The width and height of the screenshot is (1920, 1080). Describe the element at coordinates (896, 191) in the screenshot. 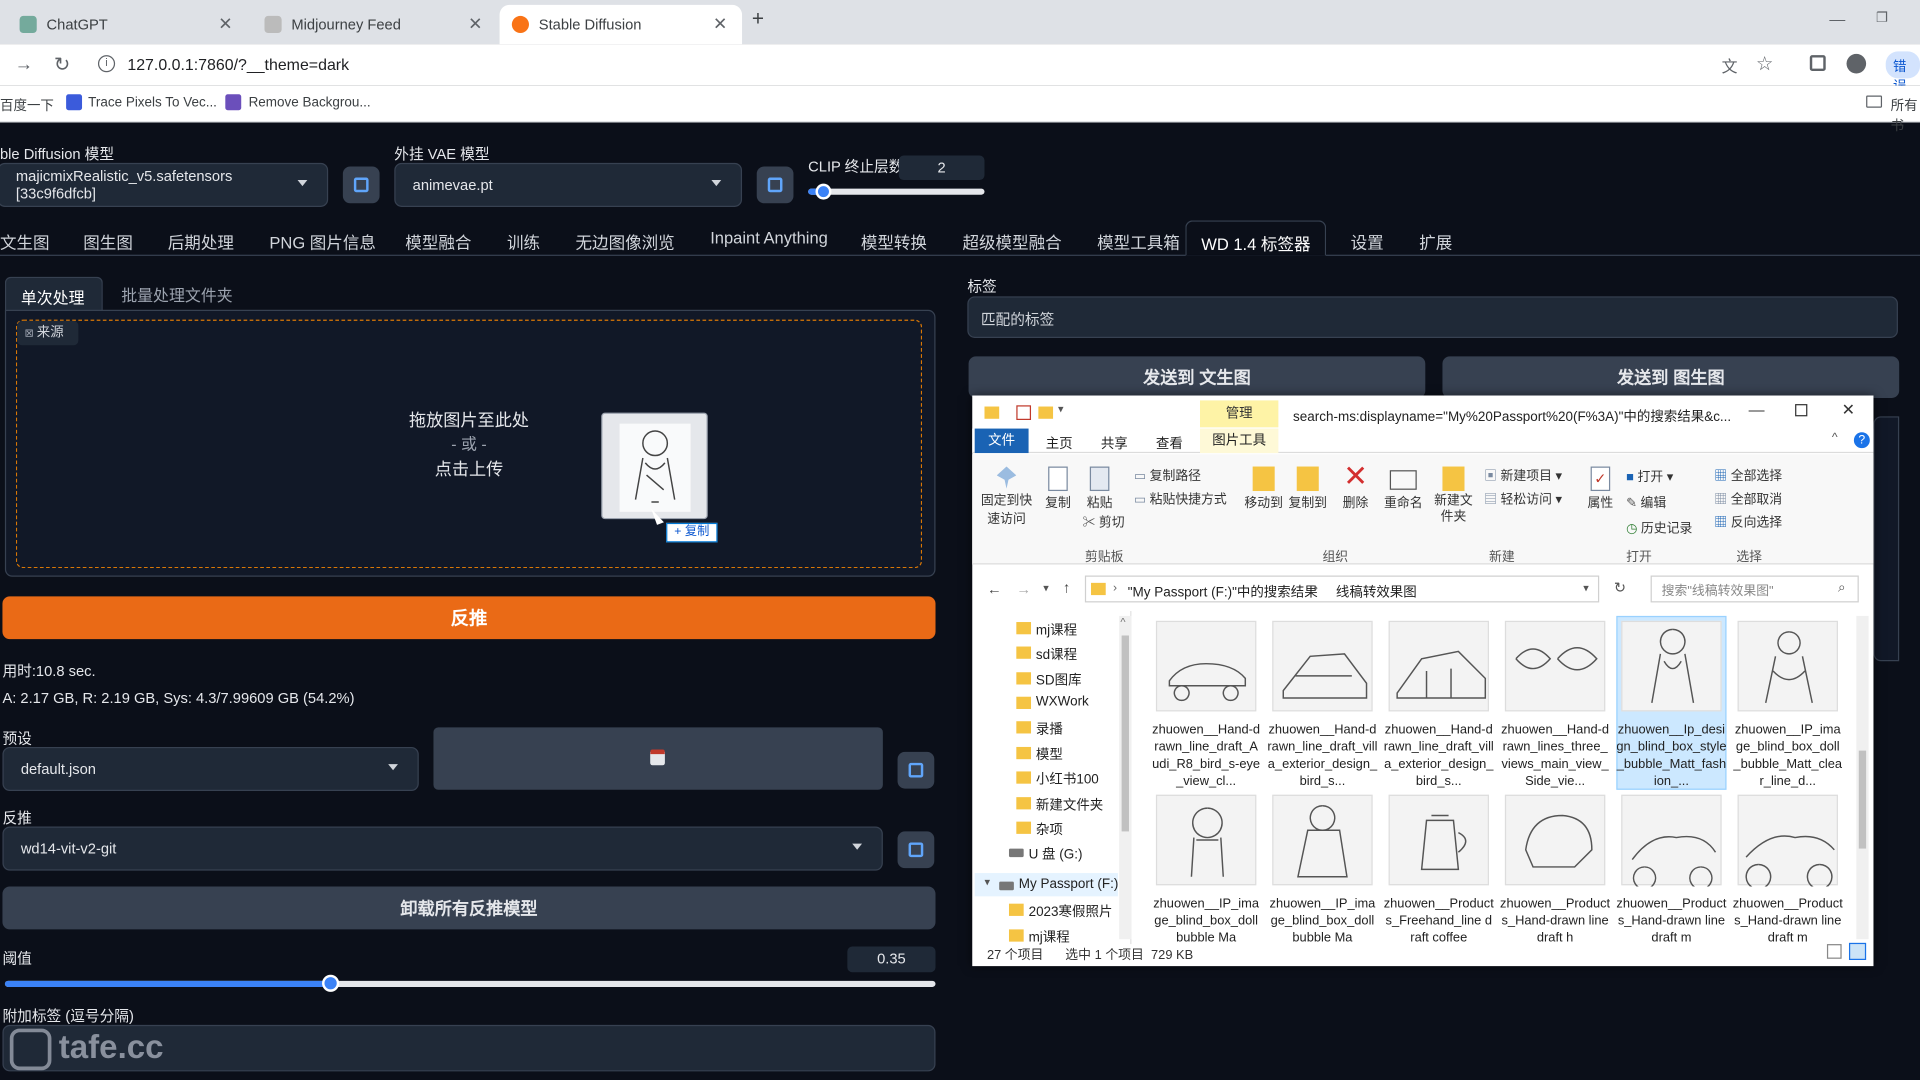

I see `clip-skip-slider` at that location.